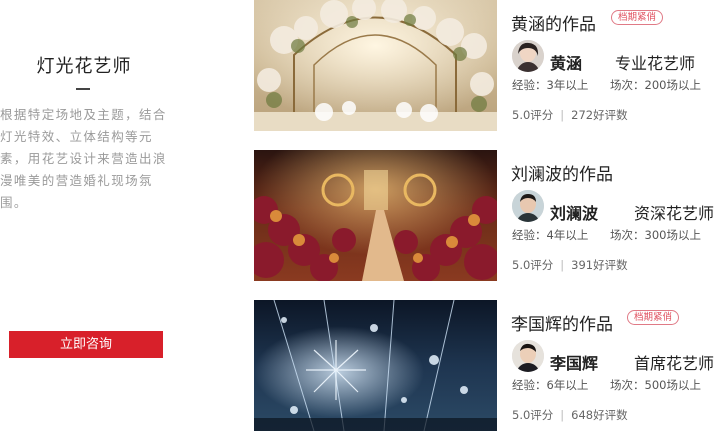 This screenshot has width=723, height=431. What do you see at coordinates (574, 363) in the screenshot?
I see `florist-name: 李国辉` at bounding box center [574, 363].